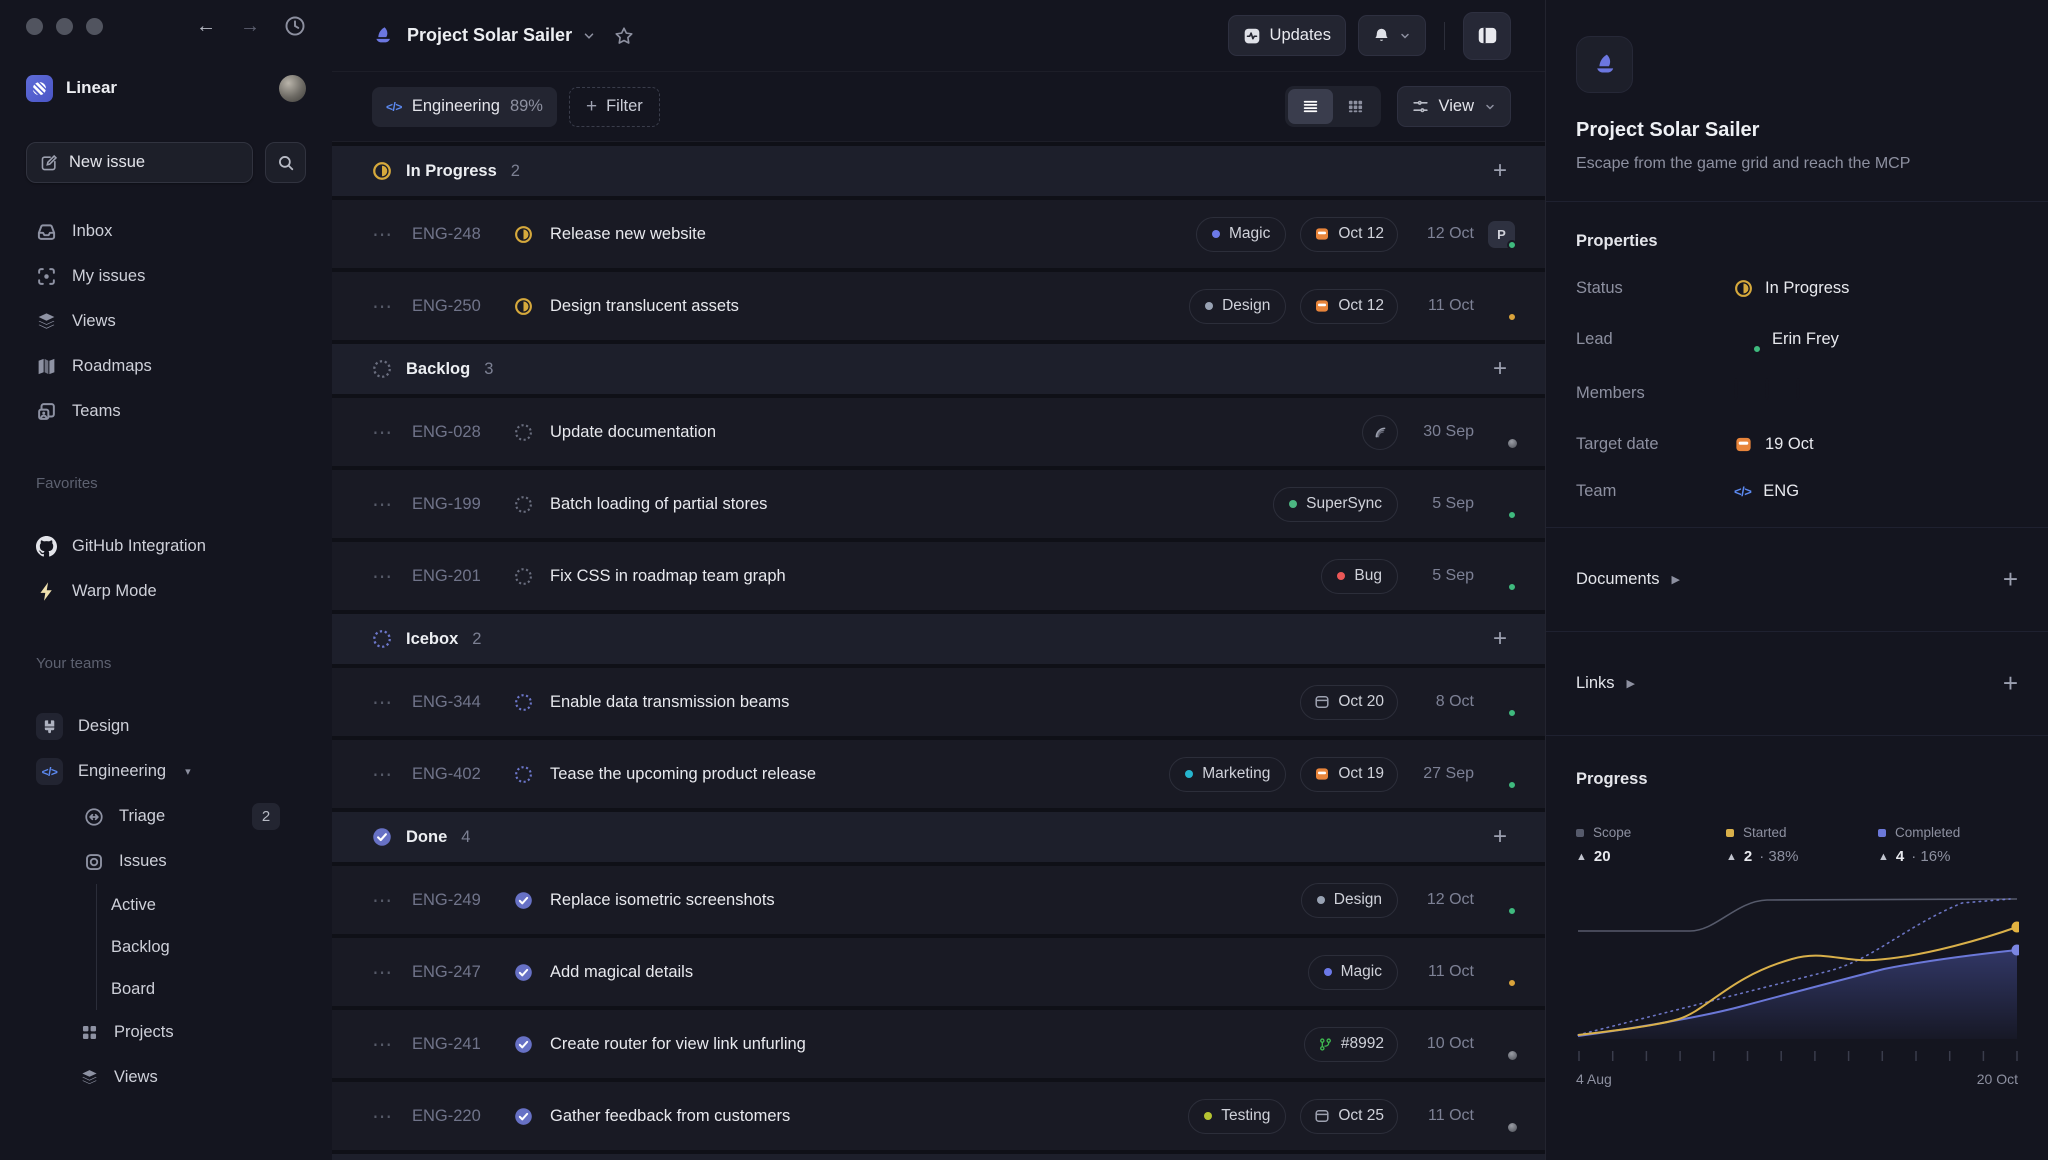 This screenshot has width=2048, height=1160. Describe the element at coordinates (1797, 684) in the screenshot. I see `links-section: Links ▶ +` at that location.